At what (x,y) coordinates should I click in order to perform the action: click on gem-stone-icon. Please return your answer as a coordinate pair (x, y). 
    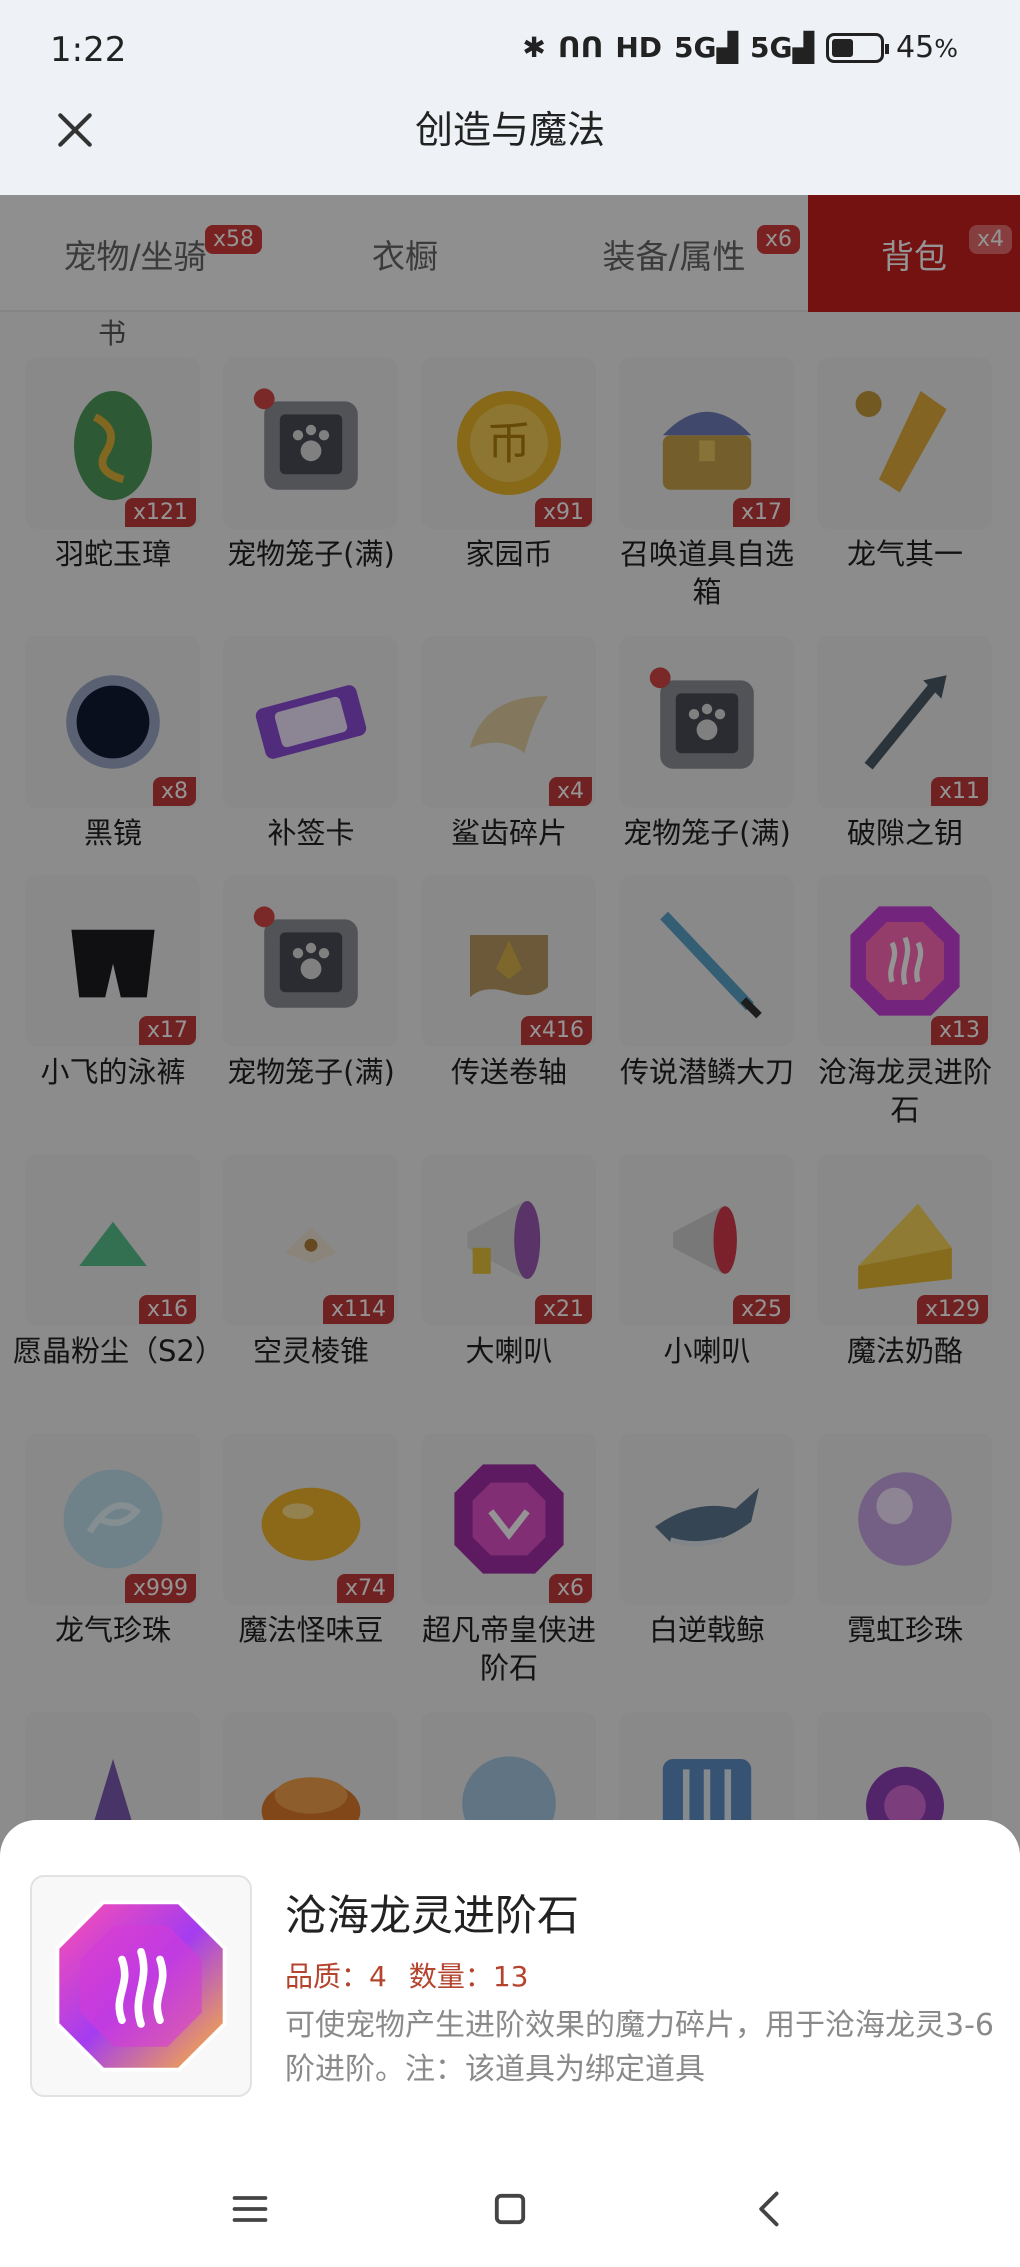
    Looking at the image, I should click on (141, 1986).